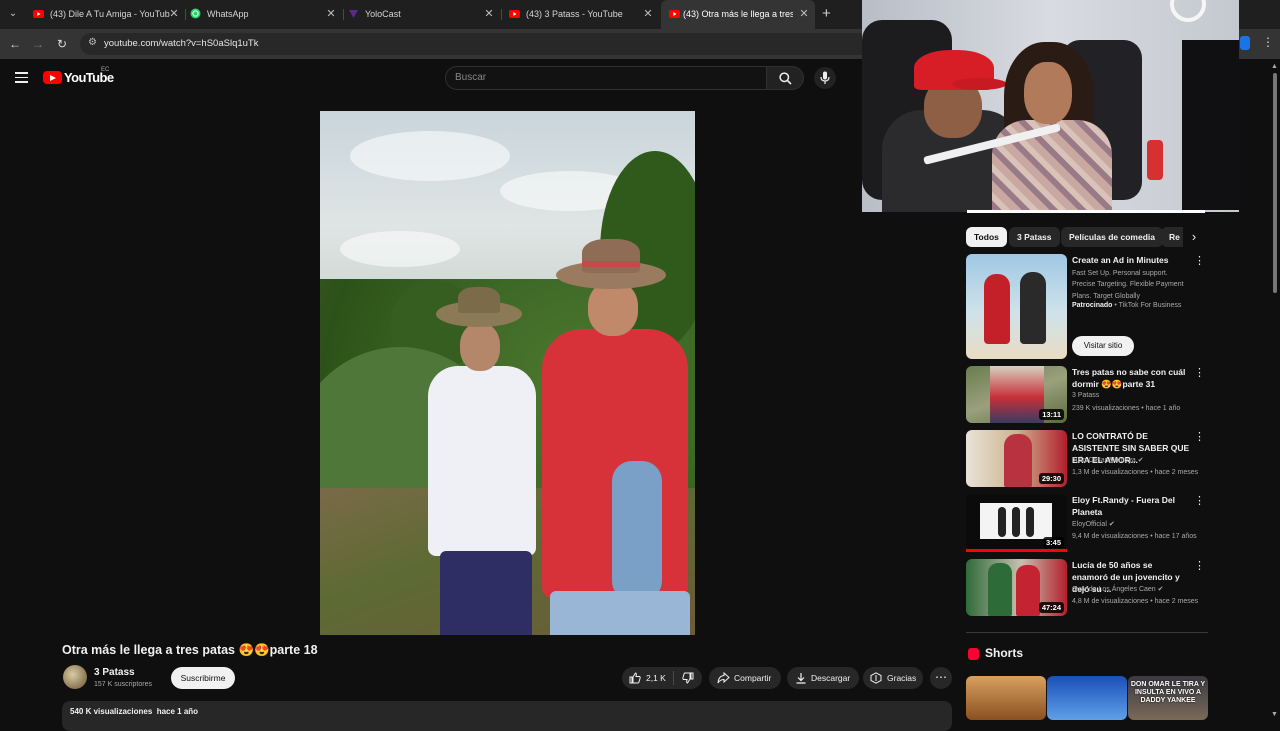 The image size is (1280, 731). What do you see at coordinates (801, 678) in the screenshot?
I see `download-icon` at bounding box center [801, 678].